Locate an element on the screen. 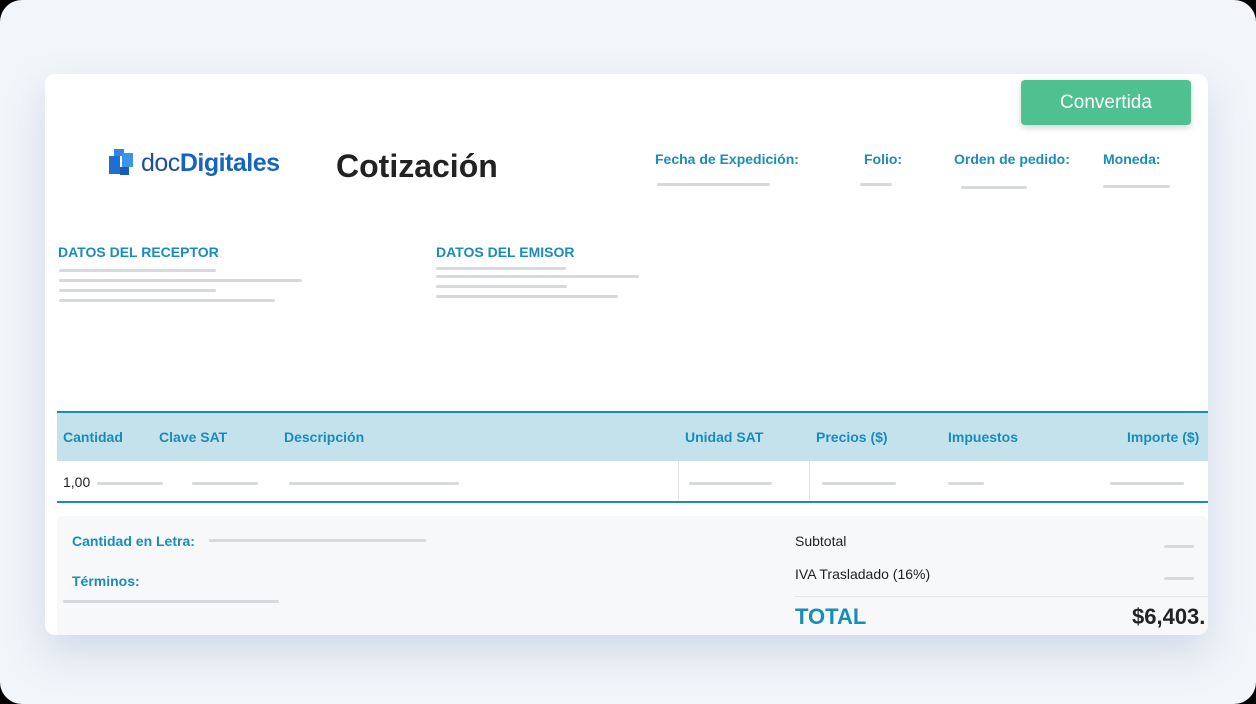  folio-label: Folio: is located at coordinates (883, 159).